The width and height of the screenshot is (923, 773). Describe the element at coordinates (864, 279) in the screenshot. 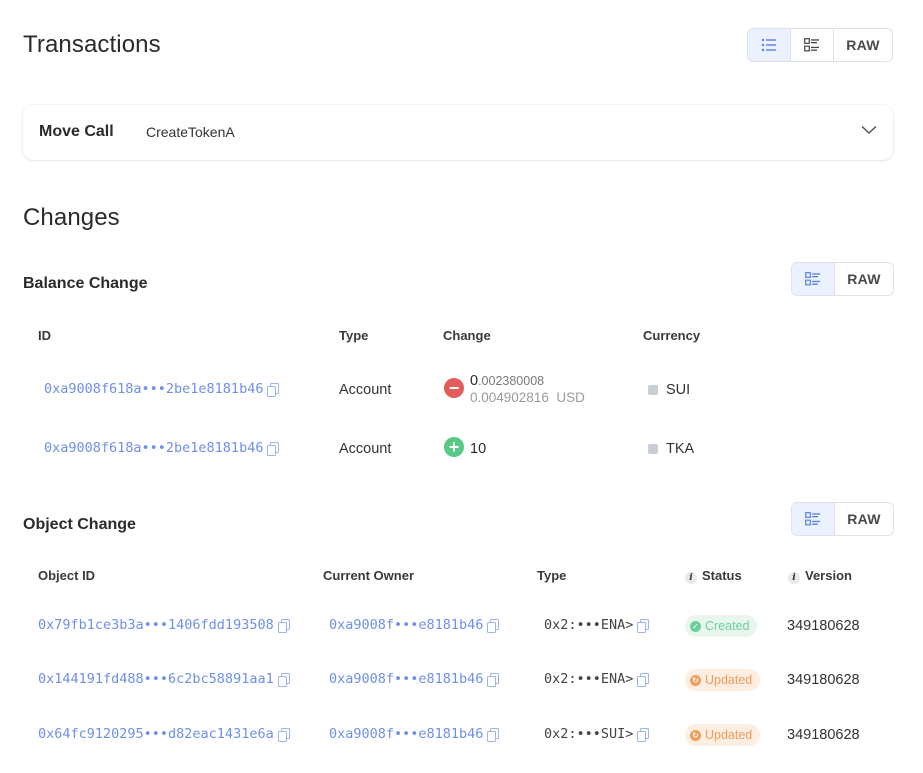

I see `balance-raw-button: RAW` at that location.